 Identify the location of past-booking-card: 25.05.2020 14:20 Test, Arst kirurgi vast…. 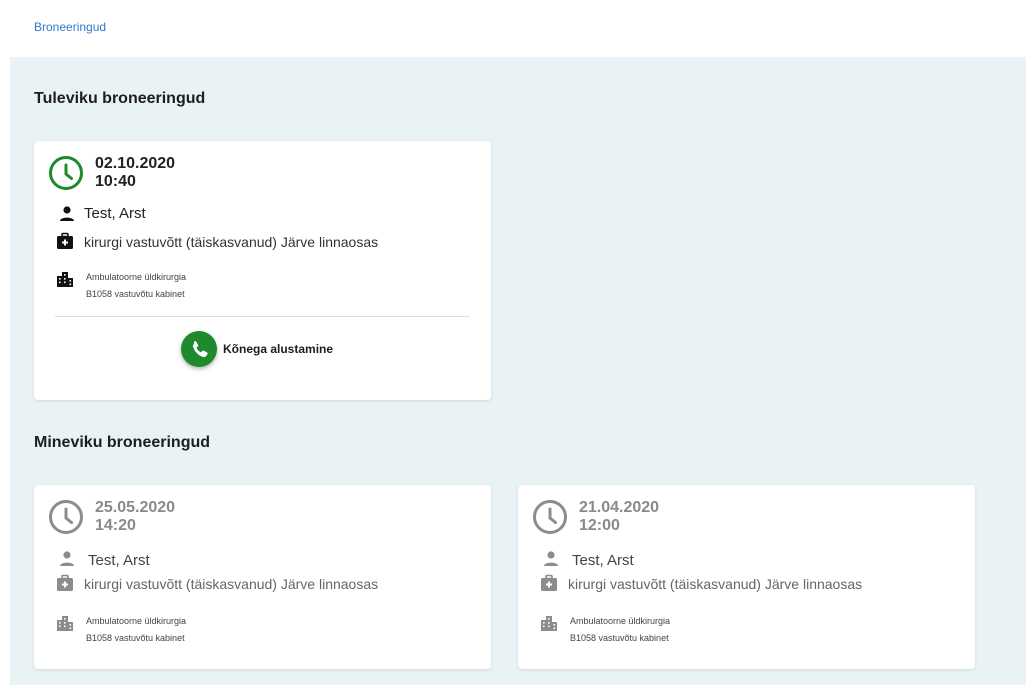
(262, 577).